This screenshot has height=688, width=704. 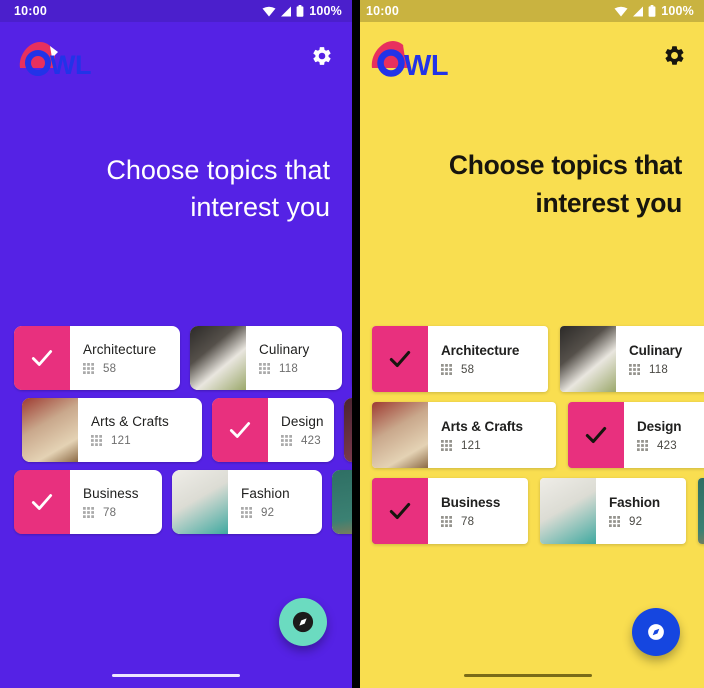 What do you see at coordinates (218, 170) in the screenshot?
I see `page-title-line-1: Choose topics that` at bounding box center [218, 170].